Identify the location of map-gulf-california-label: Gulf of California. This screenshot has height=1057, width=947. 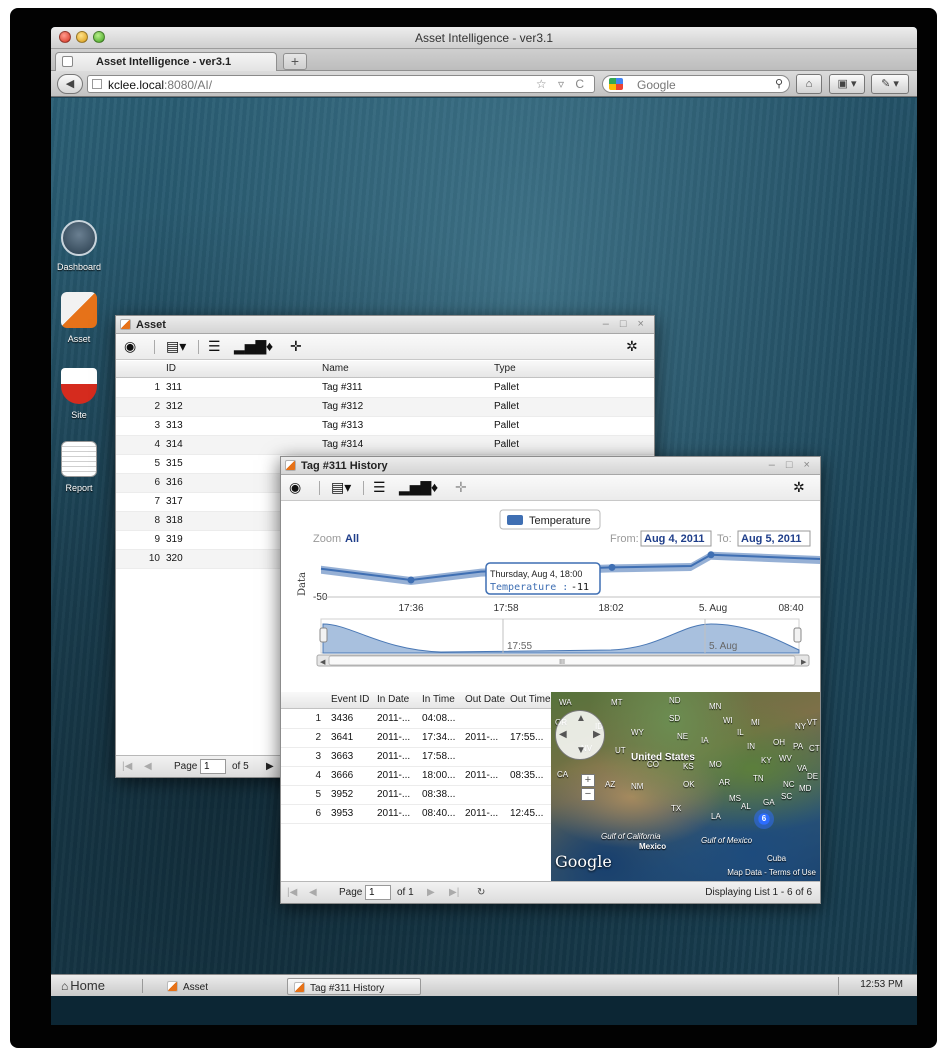
(631, 836).